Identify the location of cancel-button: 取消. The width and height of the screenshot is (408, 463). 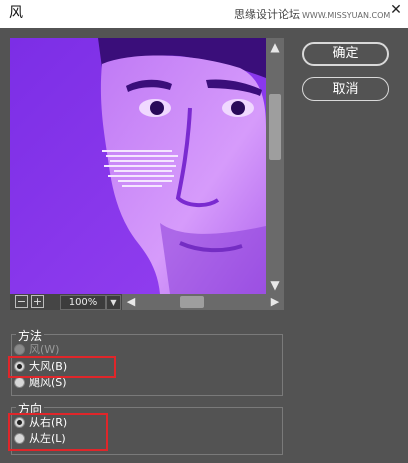
(345, 89).